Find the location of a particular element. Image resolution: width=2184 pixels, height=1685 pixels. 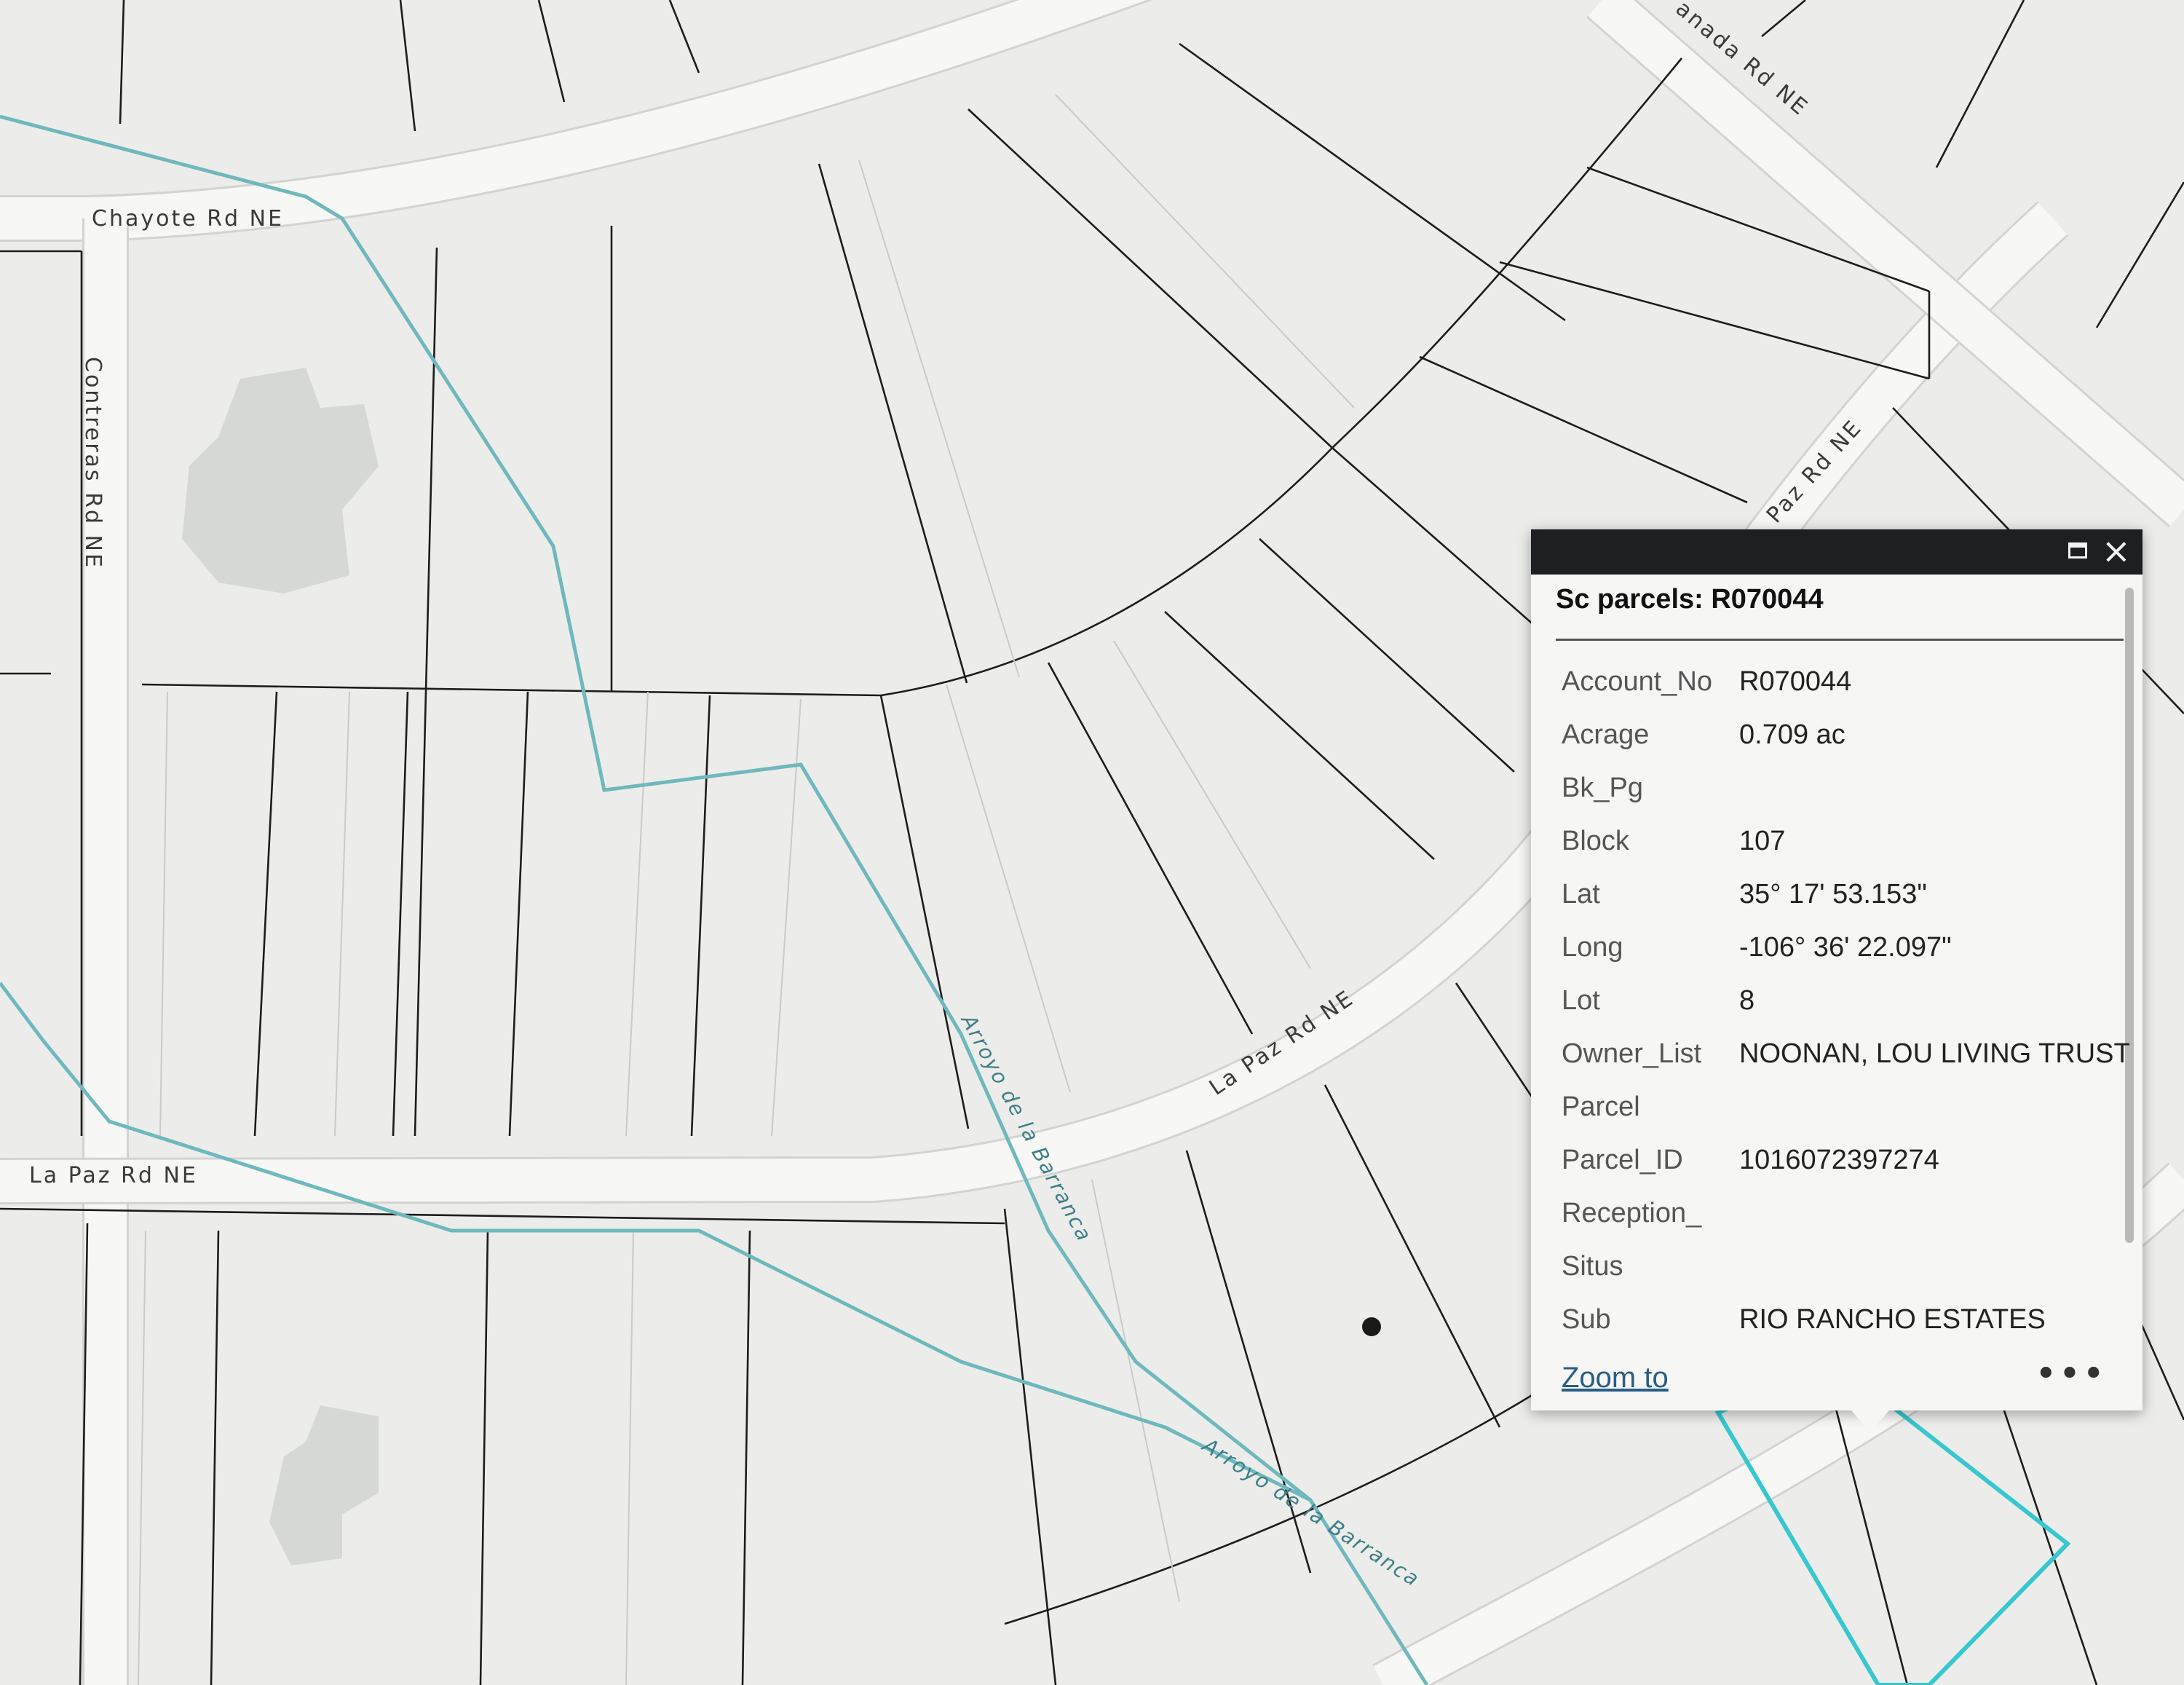

attribute-value: 0.709 ac is located at coordinates (1792, 734).